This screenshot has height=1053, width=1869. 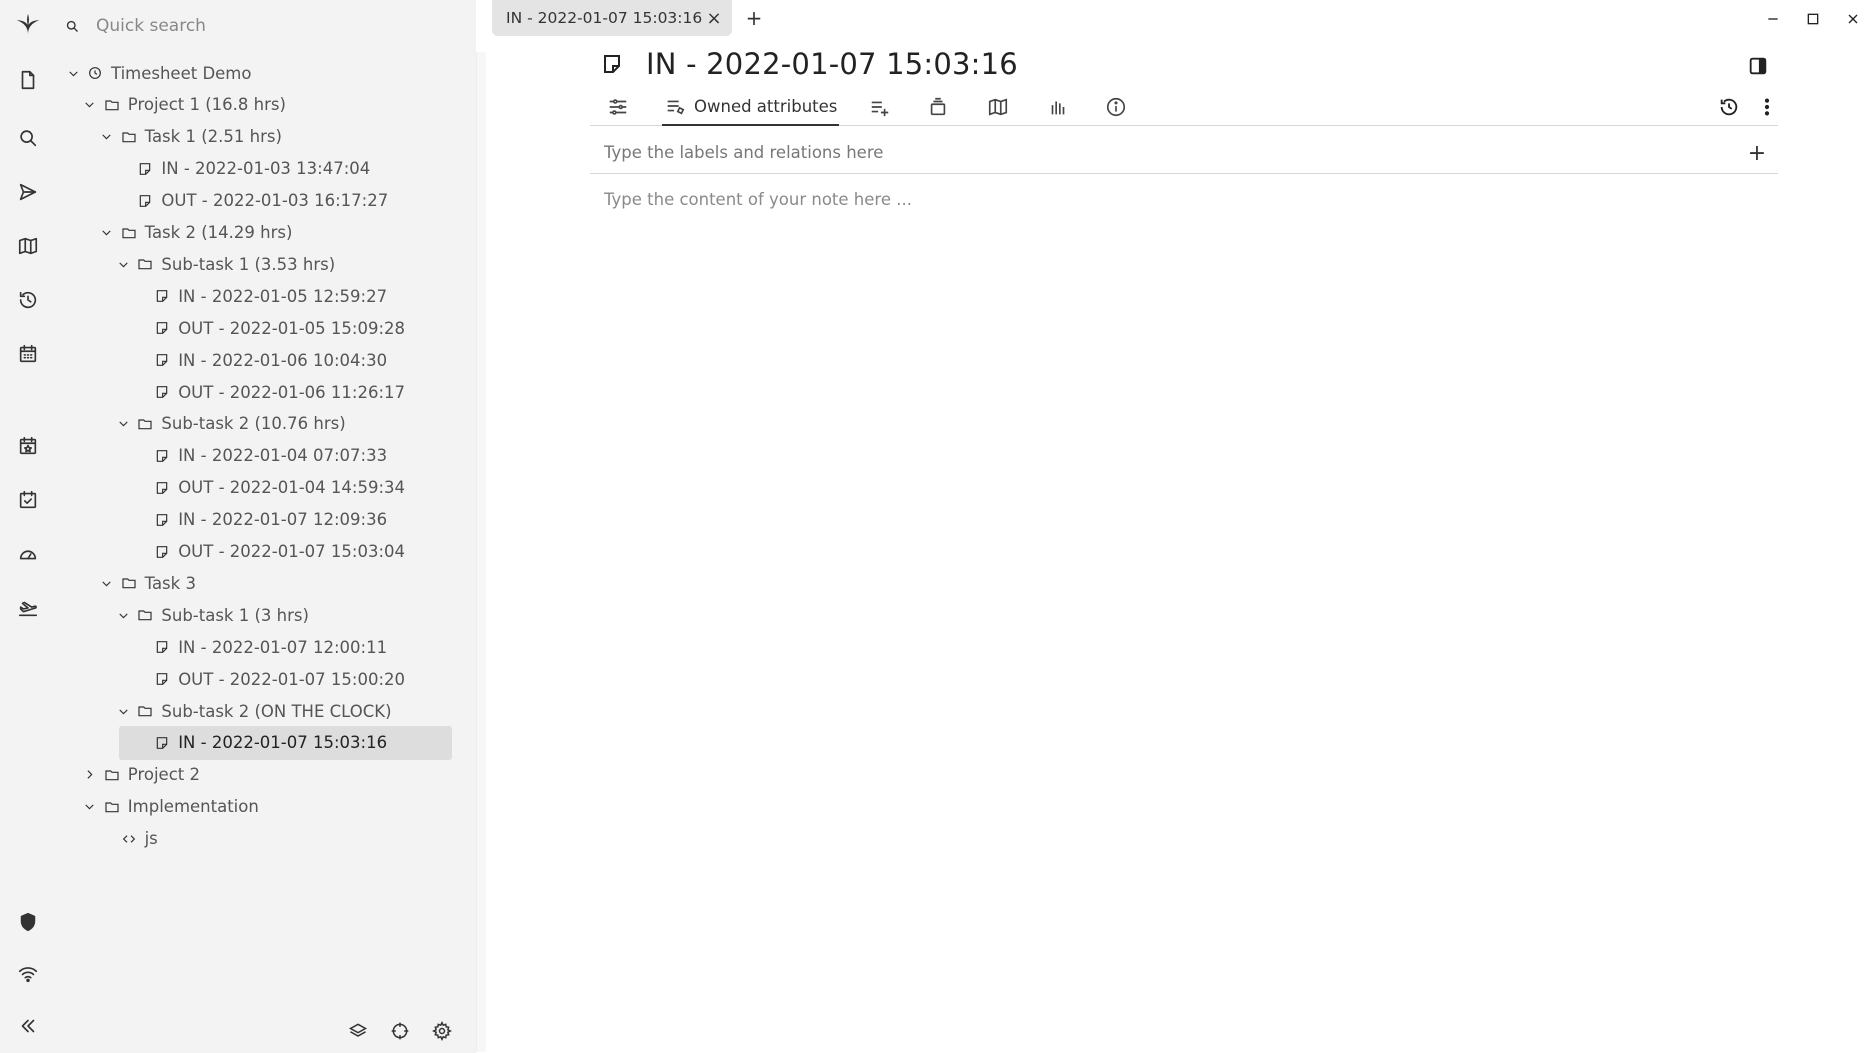 What do you see at coordinates (147, 583) in the screenshot?
I see `tree-node: Task 3` at bounding box center [147, 583].